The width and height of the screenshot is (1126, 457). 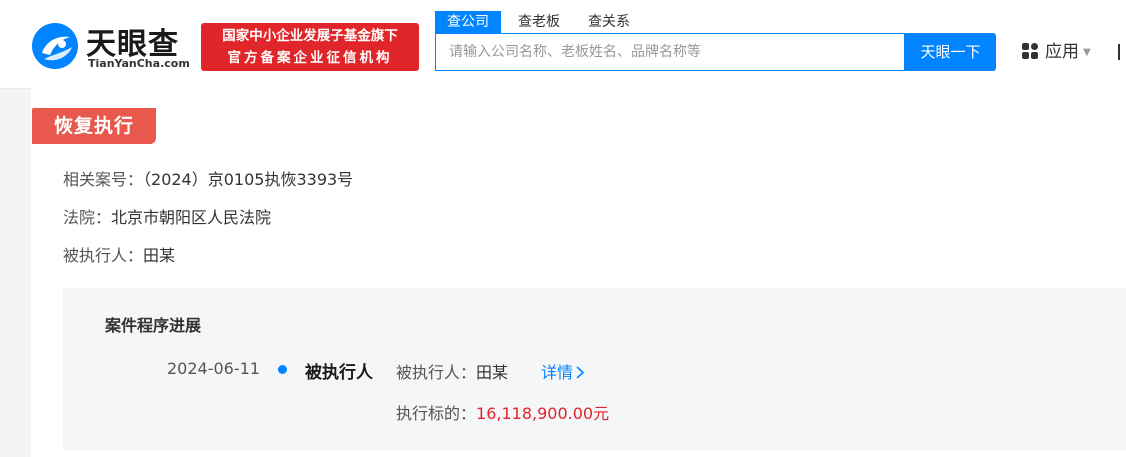 What do you see at coordinates (1062, 52) in the screenshot?
I see `apps-label: 应用` at bounding box center [1062, 52].